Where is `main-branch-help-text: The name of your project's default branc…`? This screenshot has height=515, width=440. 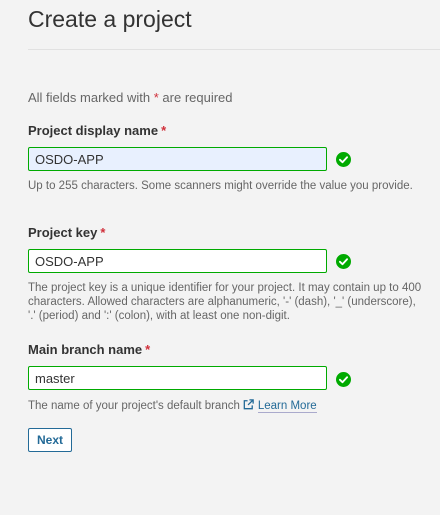 main-branch-help-text: The name of your project's default branc… is located at coordinates (134, 406).